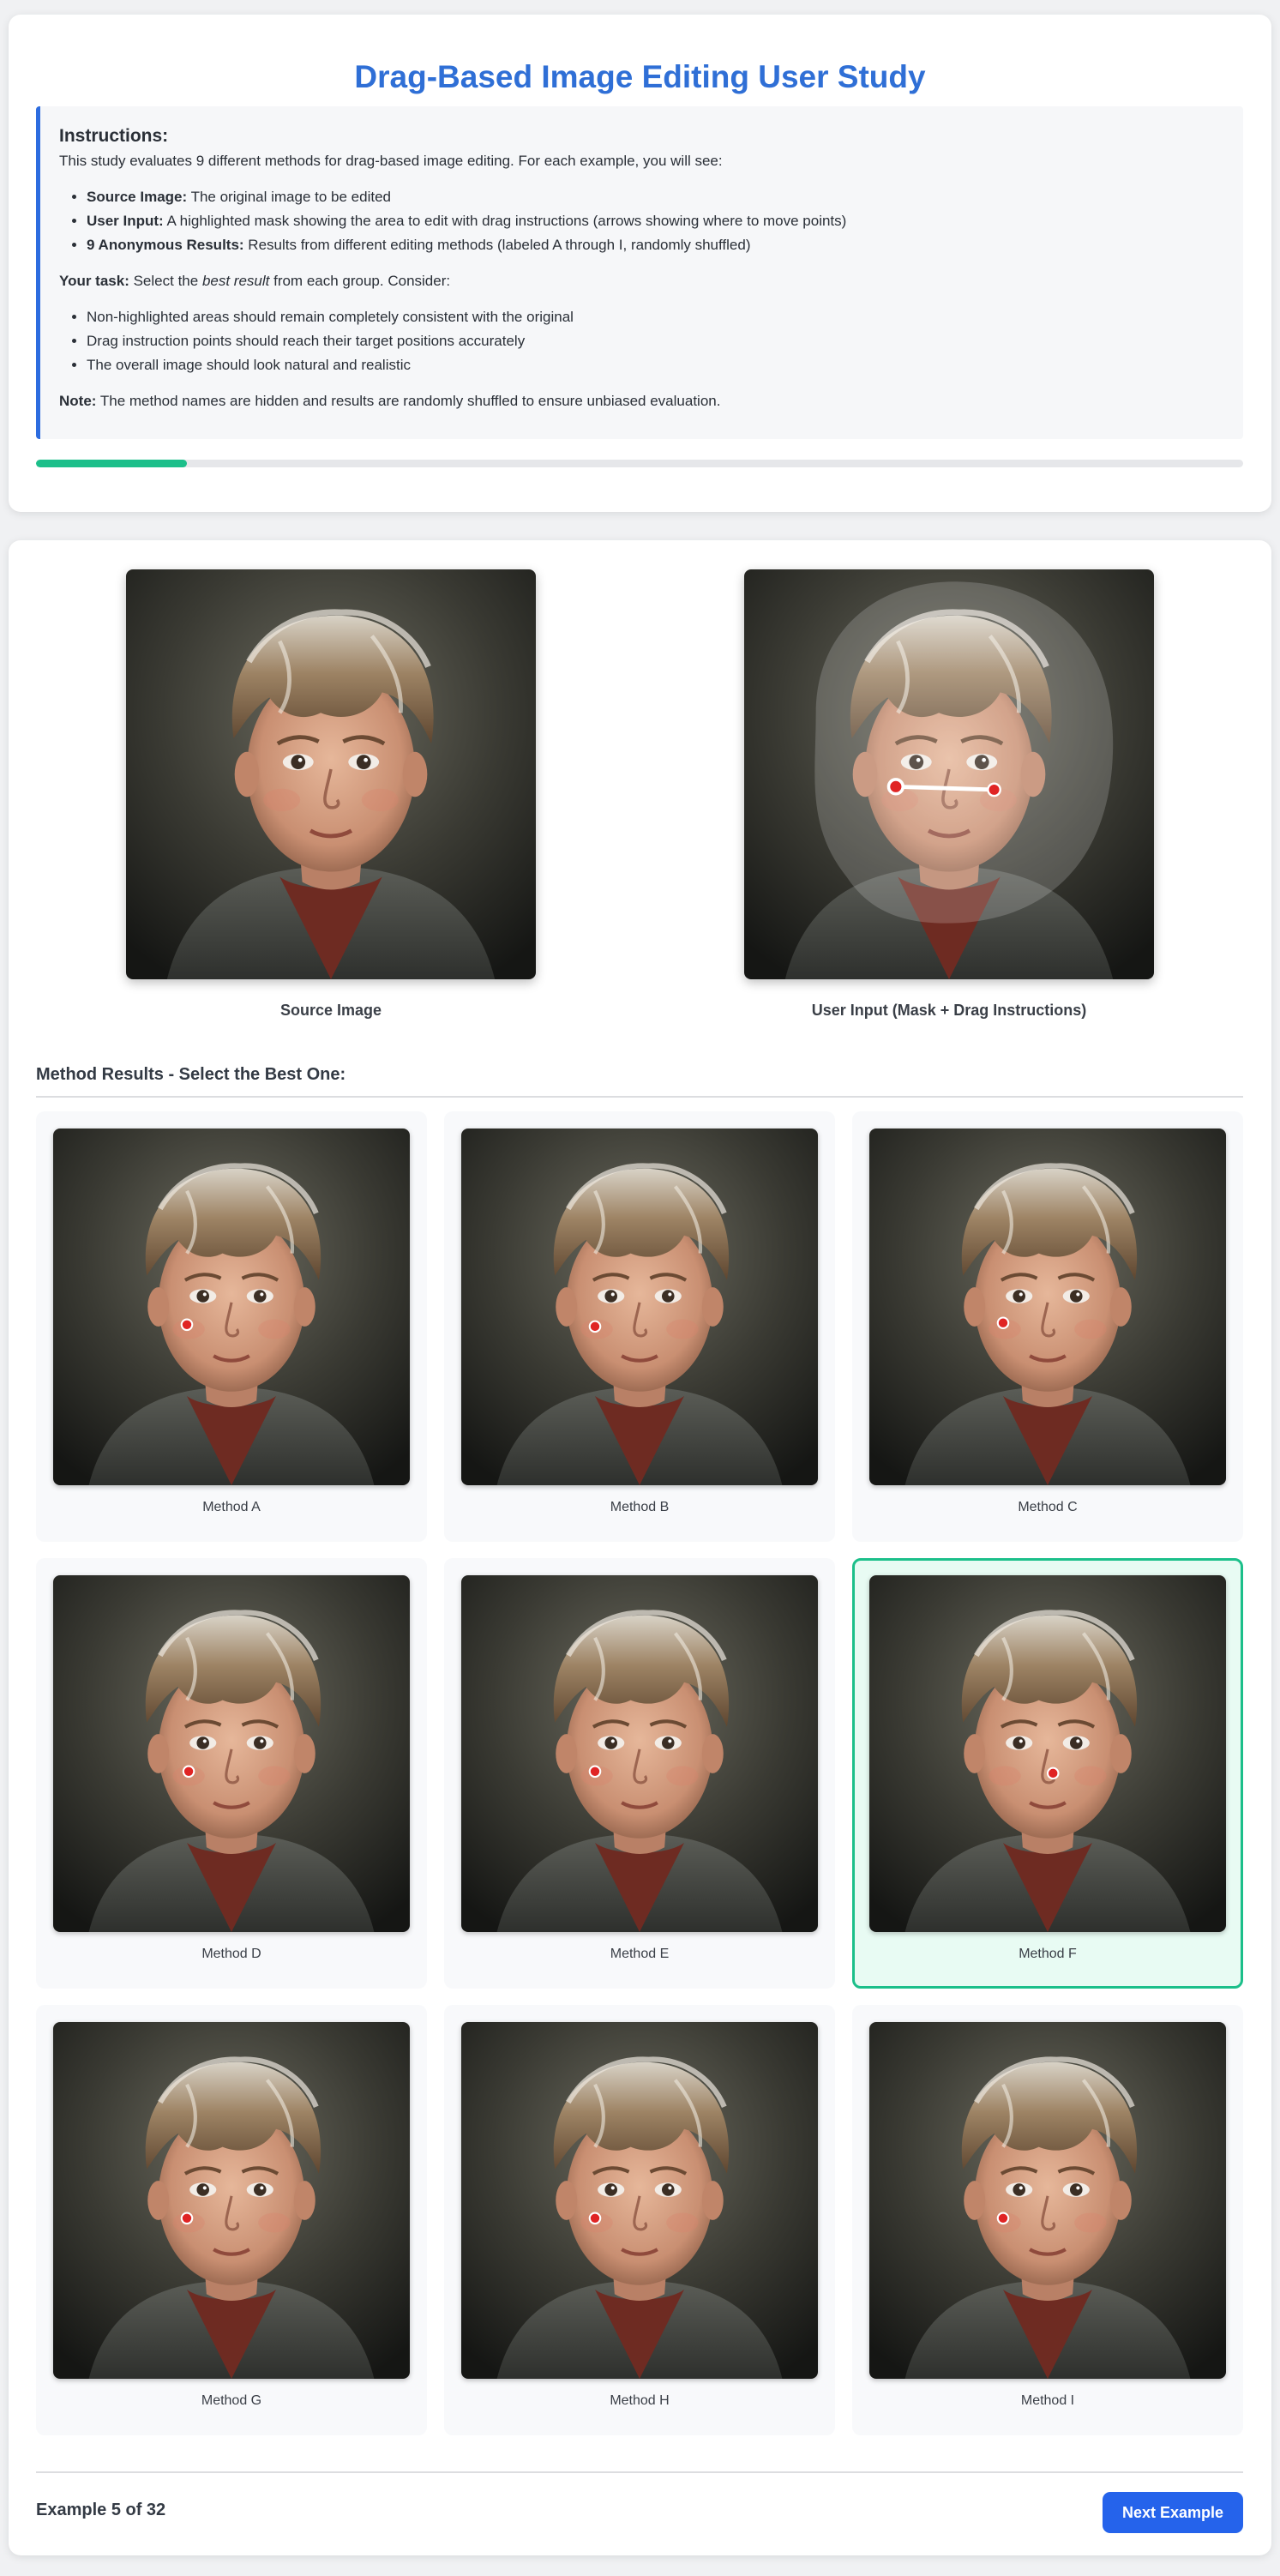 The image size is (1280, 2576). Describe the element at coordinates (111, 463) in the screenshot. I see `progress-fill` at that location.